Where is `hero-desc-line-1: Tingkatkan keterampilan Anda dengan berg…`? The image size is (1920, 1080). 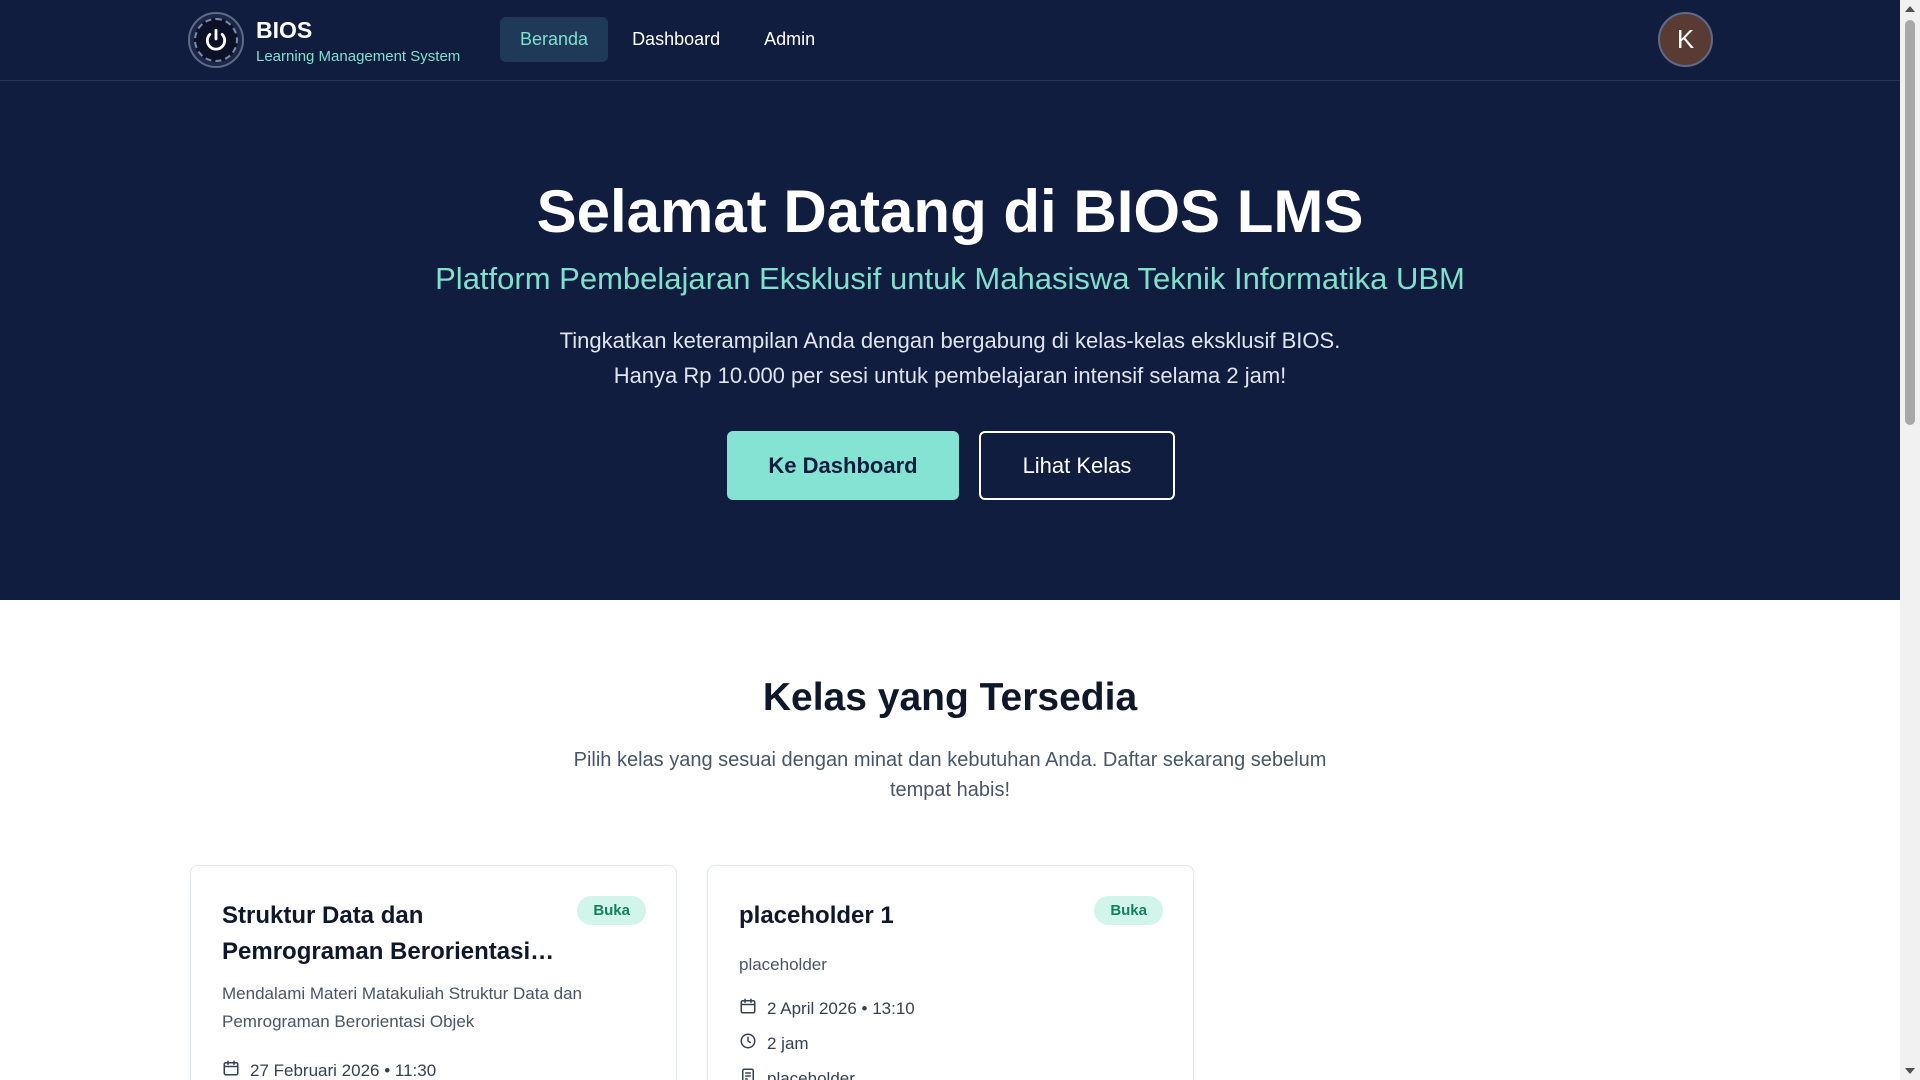
hero-desc-line-1: Tingkatkan keterampilan Anda dengan berg… is located at coordinates (950, 340).